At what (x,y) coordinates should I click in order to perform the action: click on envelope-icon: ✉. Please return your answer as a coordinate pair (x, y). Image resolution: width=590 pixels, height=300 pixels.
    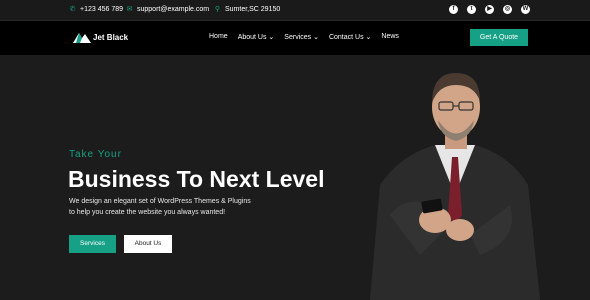
    Looking at the image, I should click on (129, 9).